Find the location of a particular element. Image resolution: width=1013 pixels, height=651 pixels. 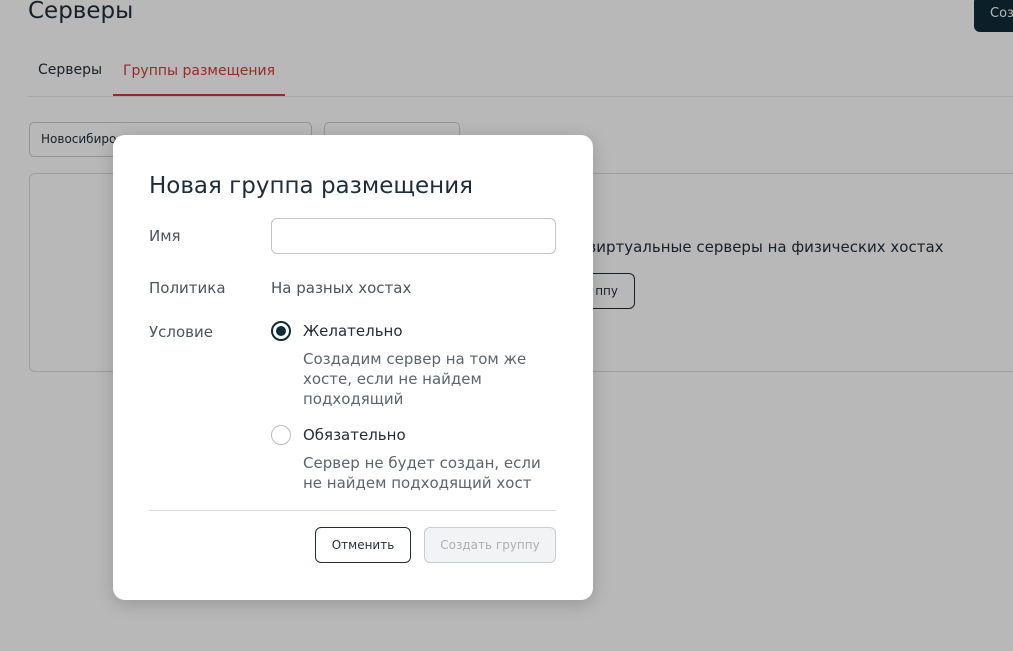

name-label: Имя is located at coordinates (165, 236).